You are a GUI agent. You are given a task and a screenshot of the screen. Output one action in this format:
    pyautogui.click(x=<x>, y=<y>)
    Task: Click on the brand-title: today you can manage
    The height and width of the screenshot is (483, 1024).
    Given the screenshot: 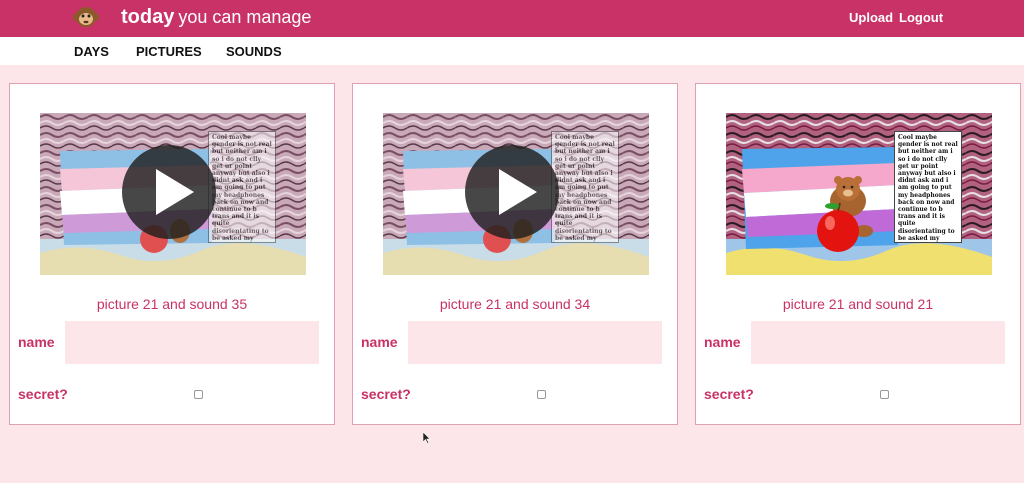 What is the action you would take?
    pyautogui.click(x=216, y=17)
    